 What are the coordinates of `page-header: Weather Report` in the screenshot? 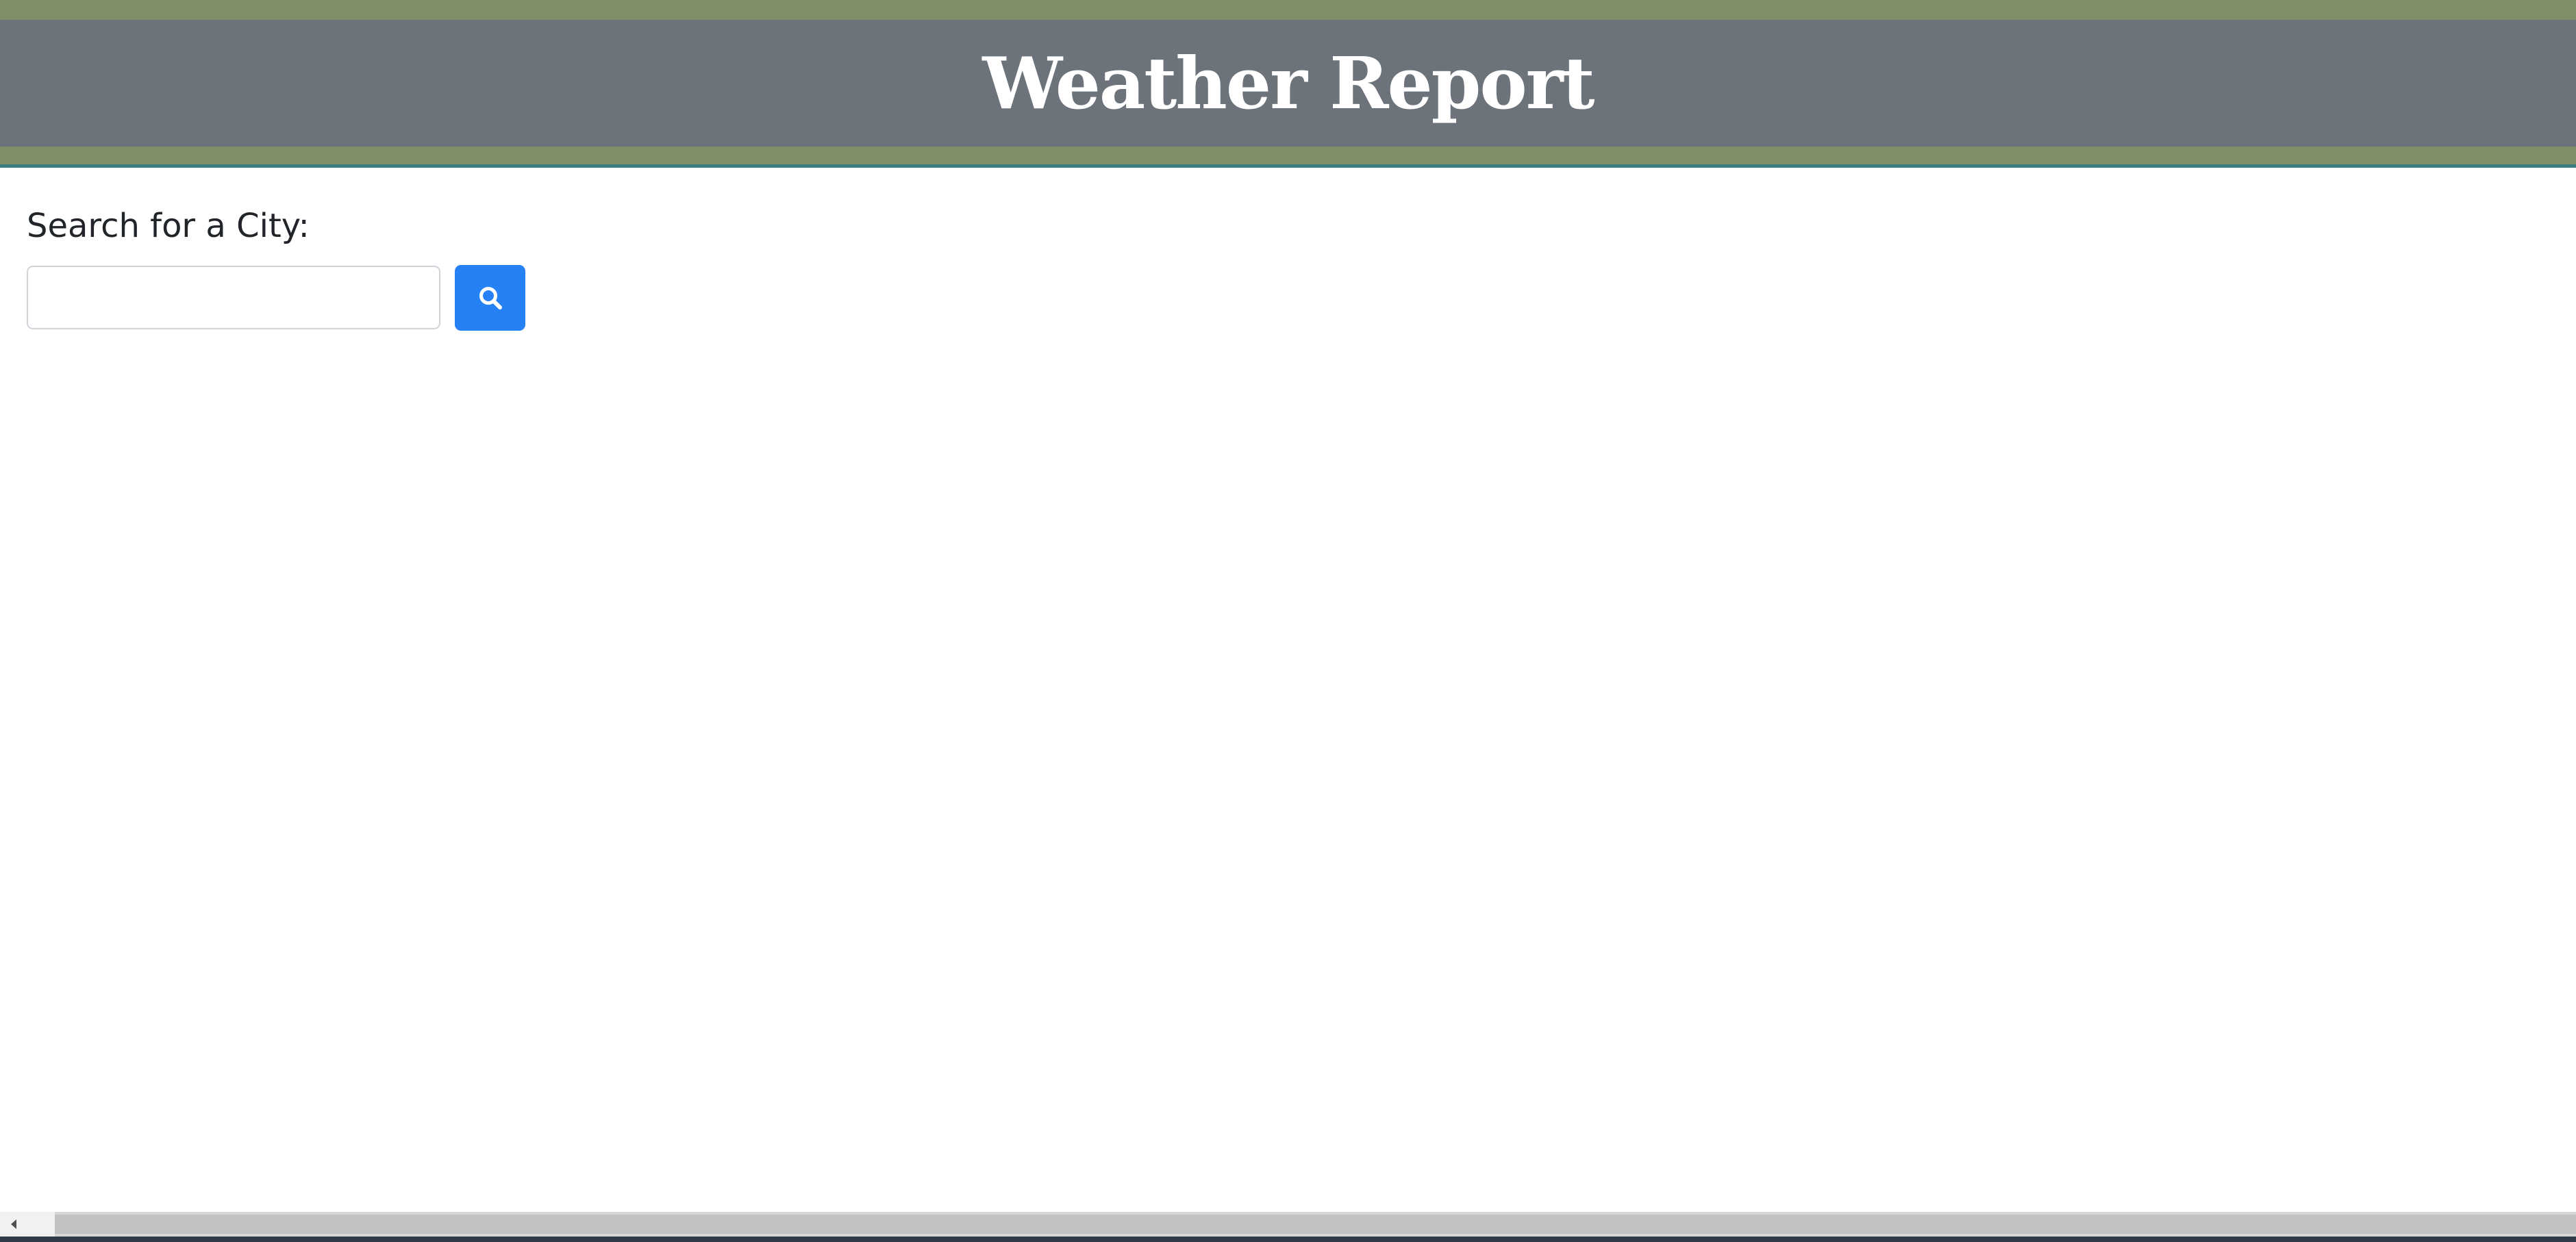 It's located at (1288, 84).